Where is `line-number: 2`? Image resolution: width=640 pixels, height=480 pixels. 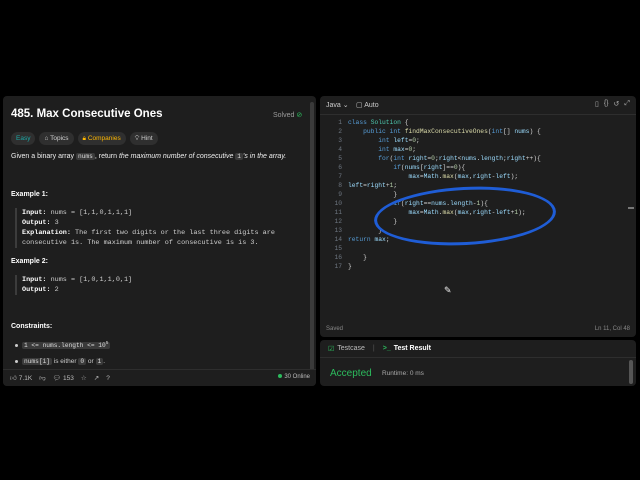
line-number: 2 is located at coordinates (340, 131).